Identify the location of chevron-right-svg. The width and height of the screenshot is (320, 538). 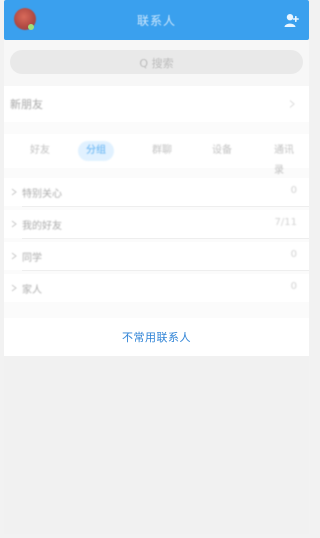
(292, 104).